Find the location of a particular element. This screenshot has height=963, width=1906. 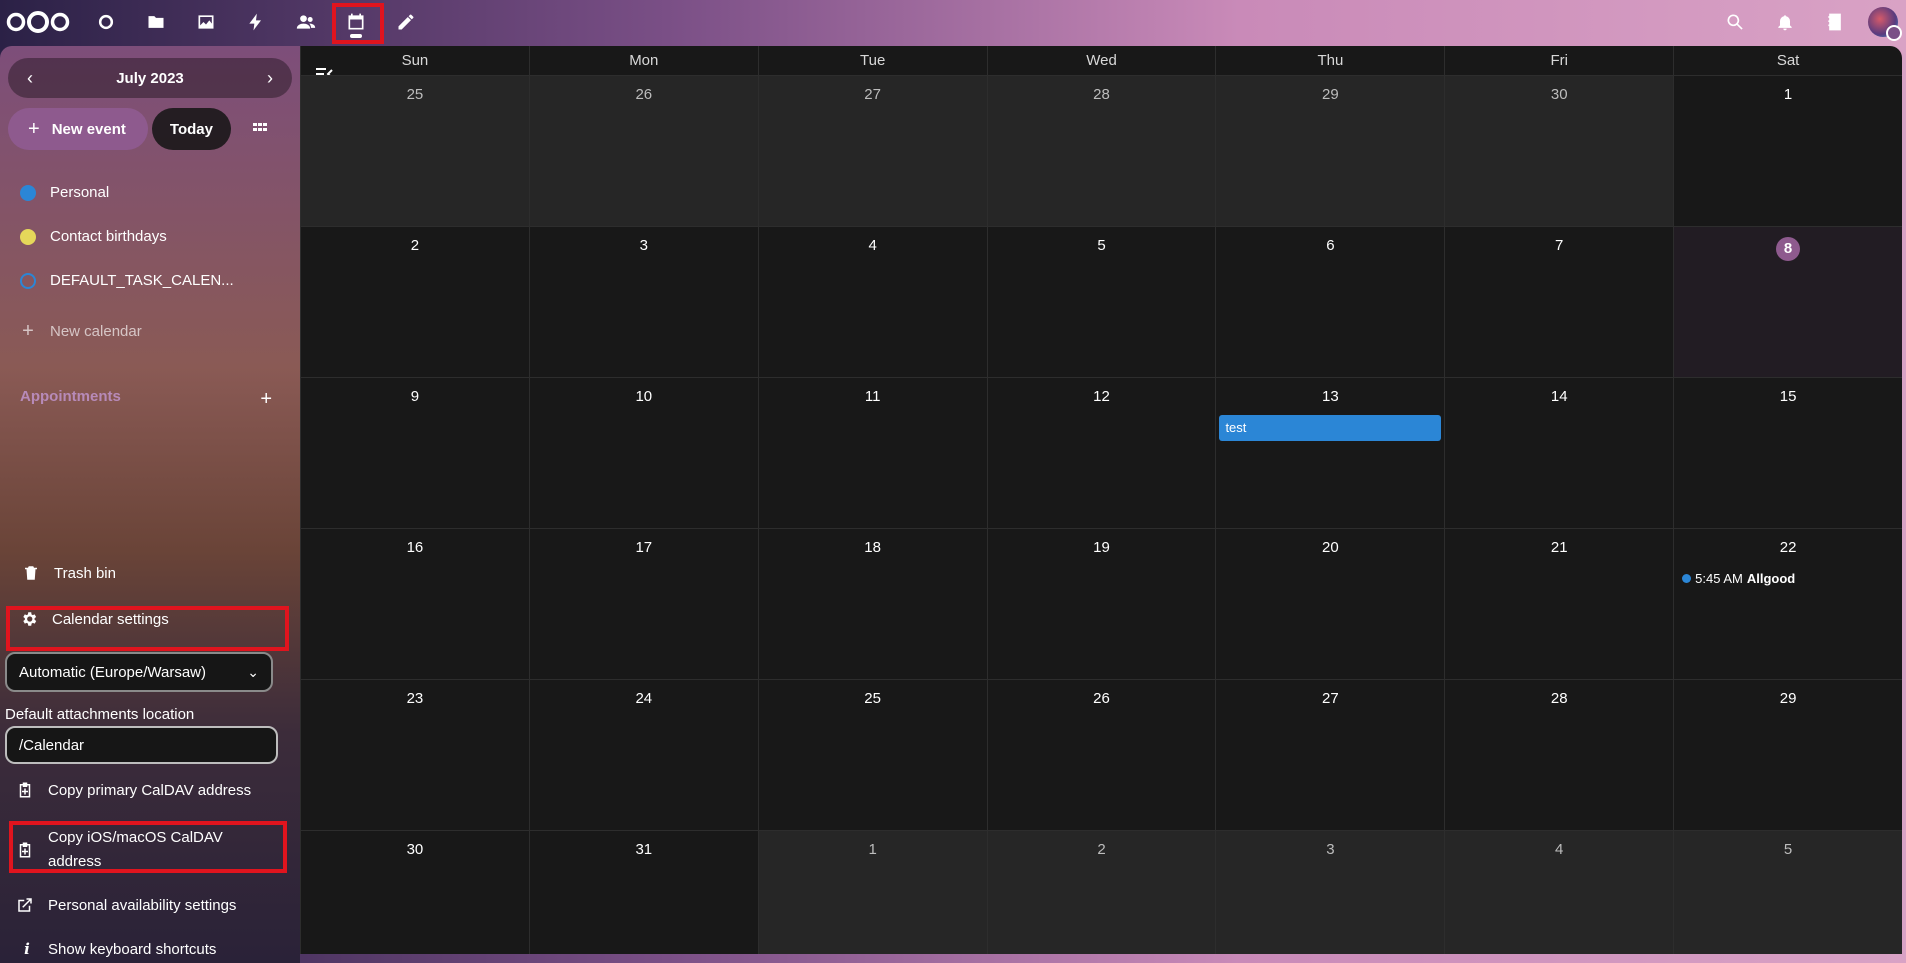

day-number: 31 is located at coordinates (644, 849).